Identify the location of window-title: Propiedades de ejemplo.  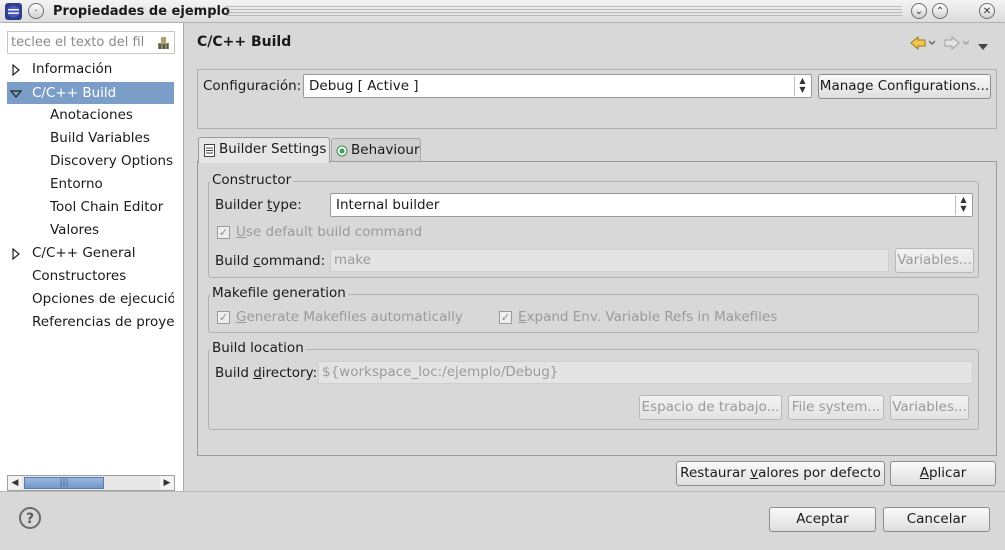
(141, 11).